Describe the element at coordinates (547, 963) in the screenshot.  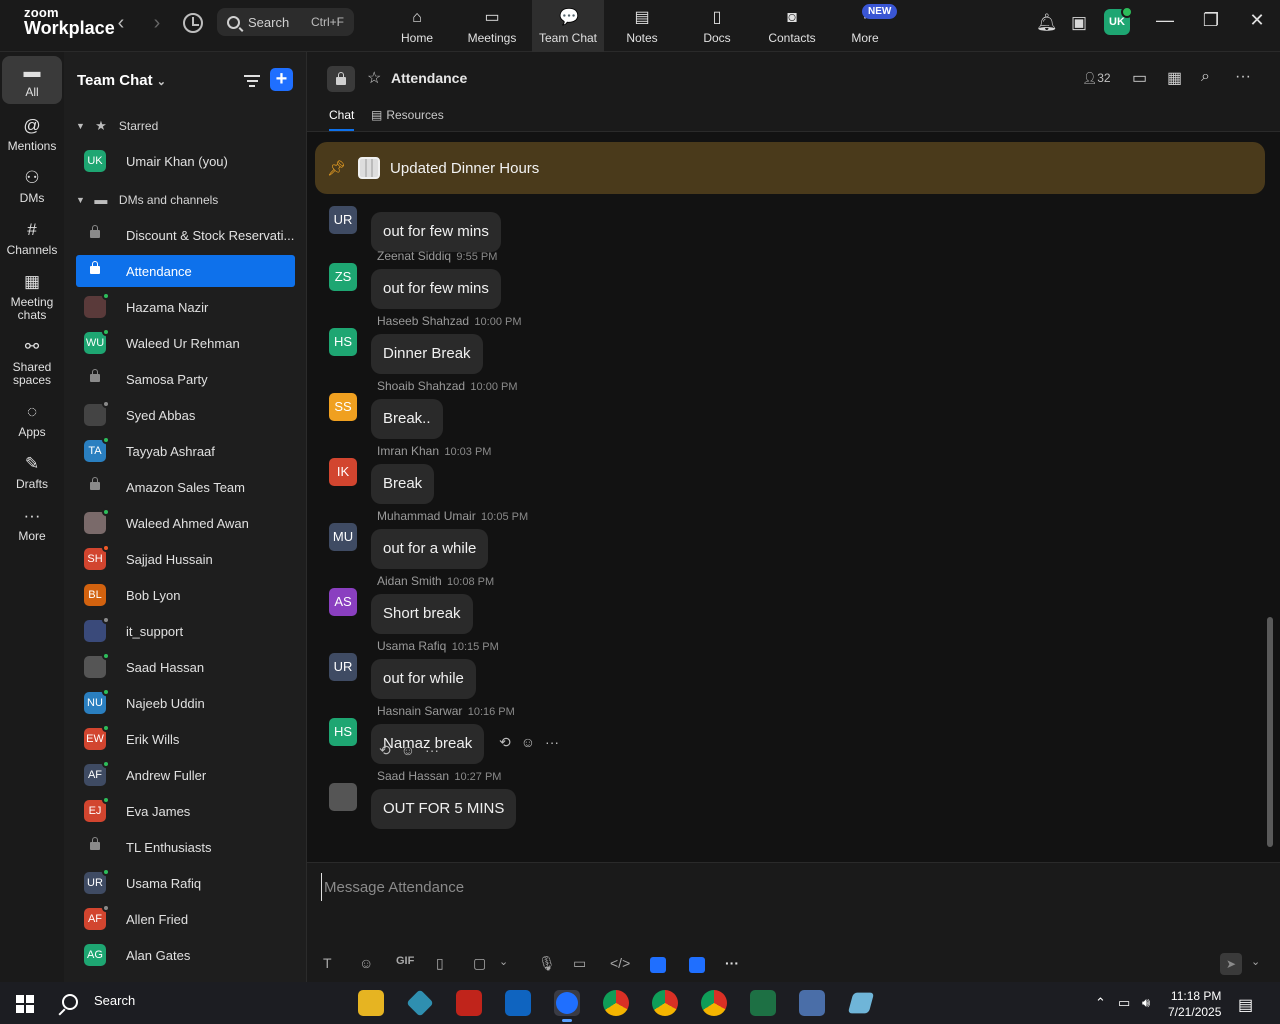
I see `mic-icon: 🎙︎` at that location.